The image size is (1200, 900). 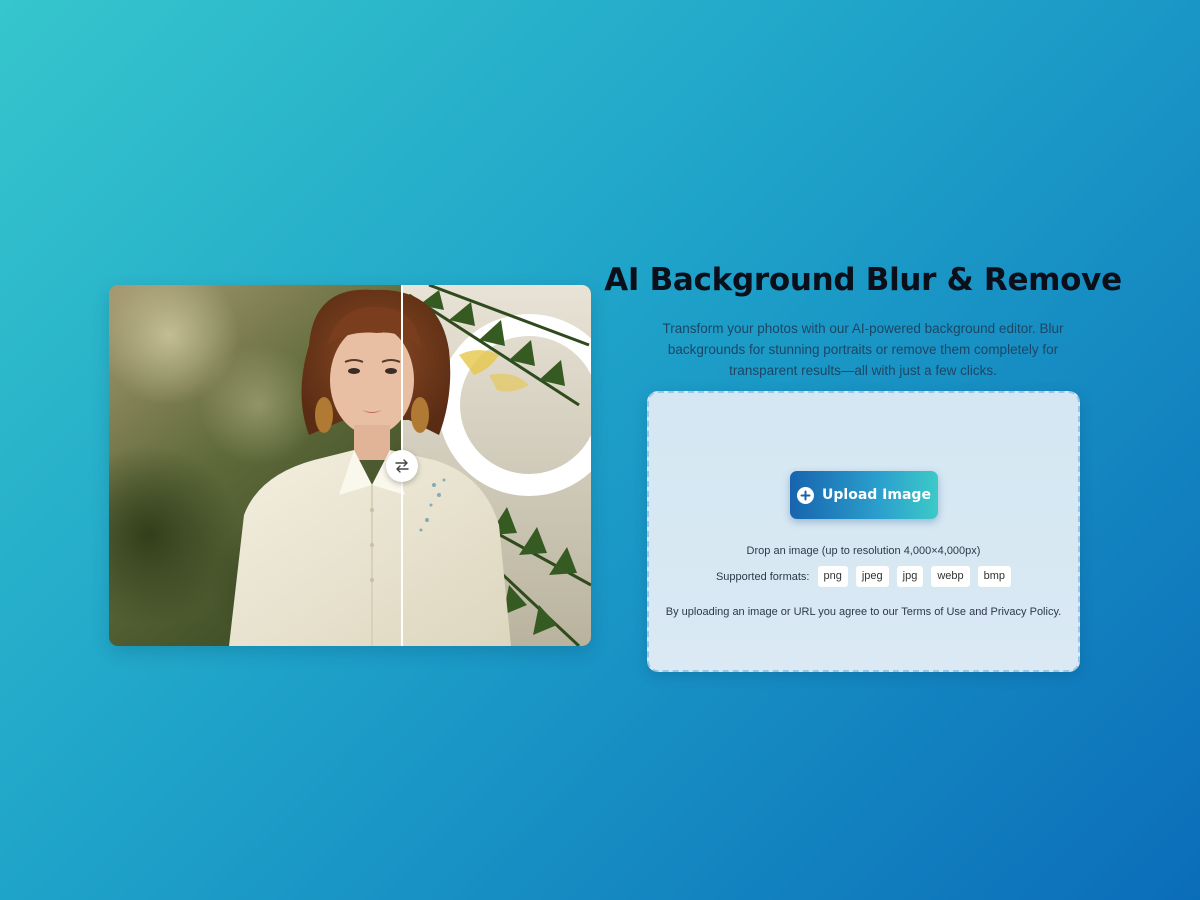 I want to click on comparison-slider-handle, so click(x=402, y=466).